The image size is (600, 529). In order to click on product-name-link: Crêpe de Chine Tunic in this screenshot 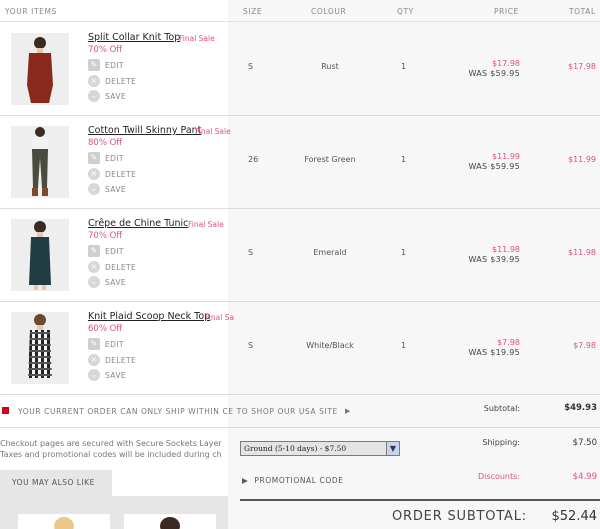, I will do `click(138, 223)`.